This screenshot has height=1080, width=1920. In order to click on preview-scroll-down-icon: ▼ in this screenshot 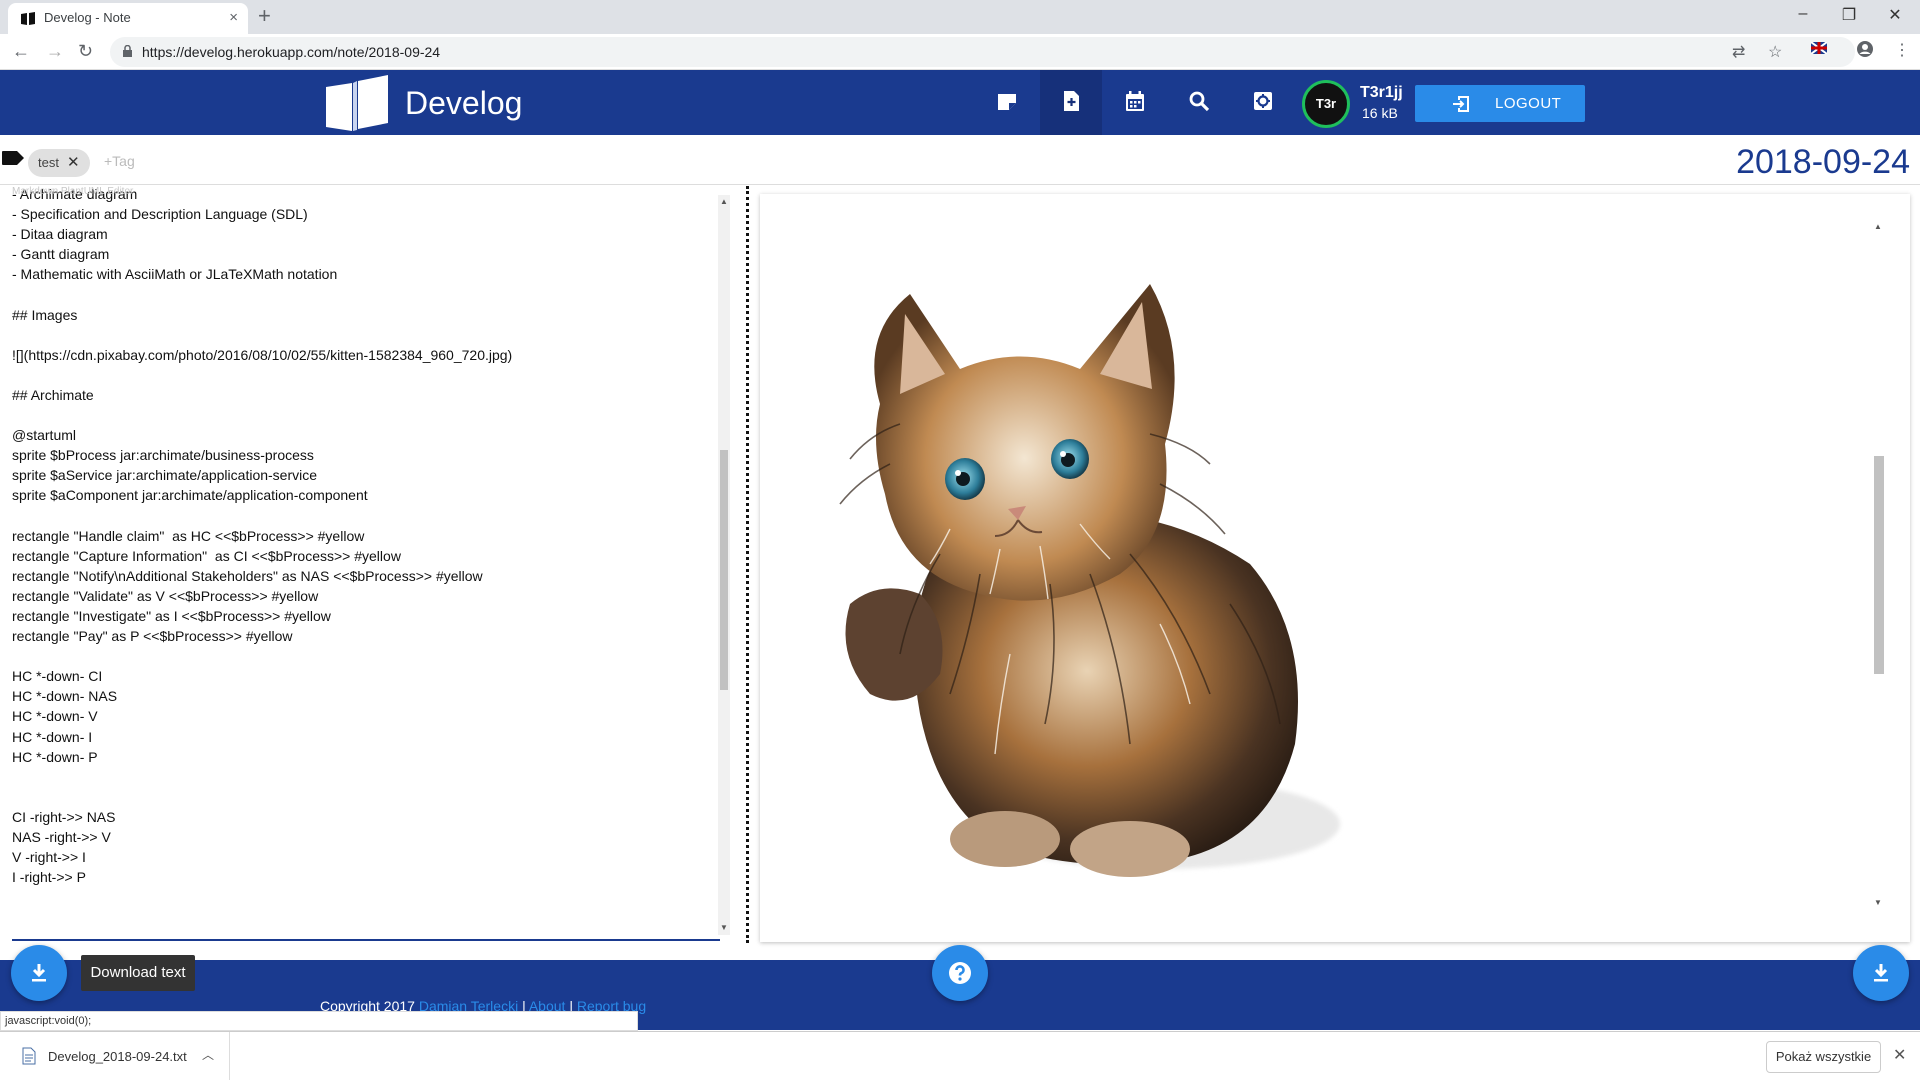, I will do `click(1878, 902)`.